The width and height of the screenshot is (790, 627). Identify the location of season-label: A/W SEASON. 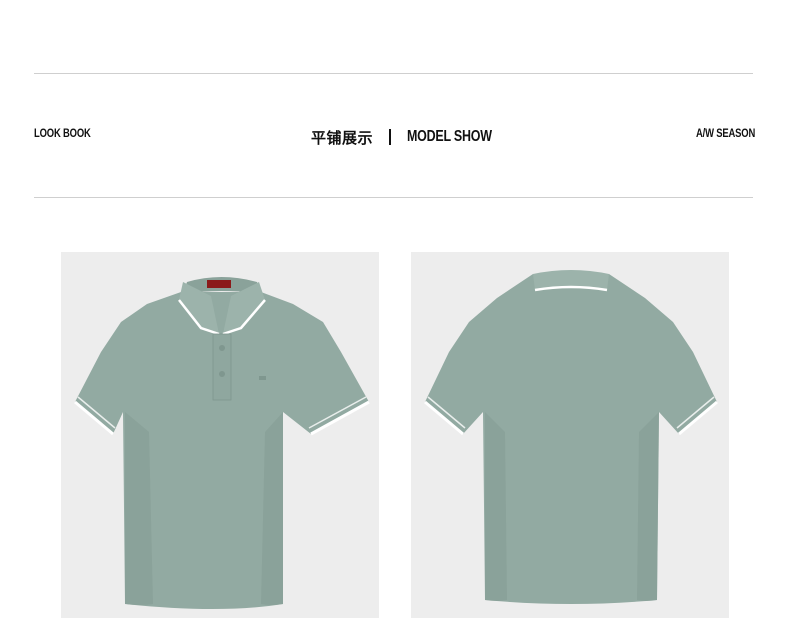
(725, 134).